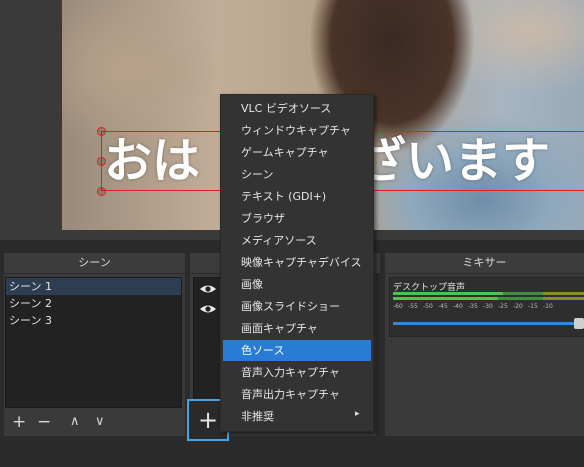  Describe the element at coordinates (297, 152) in the screenshot. I see `menu-item-game-capture: ゲームキャプチャ` at that location.